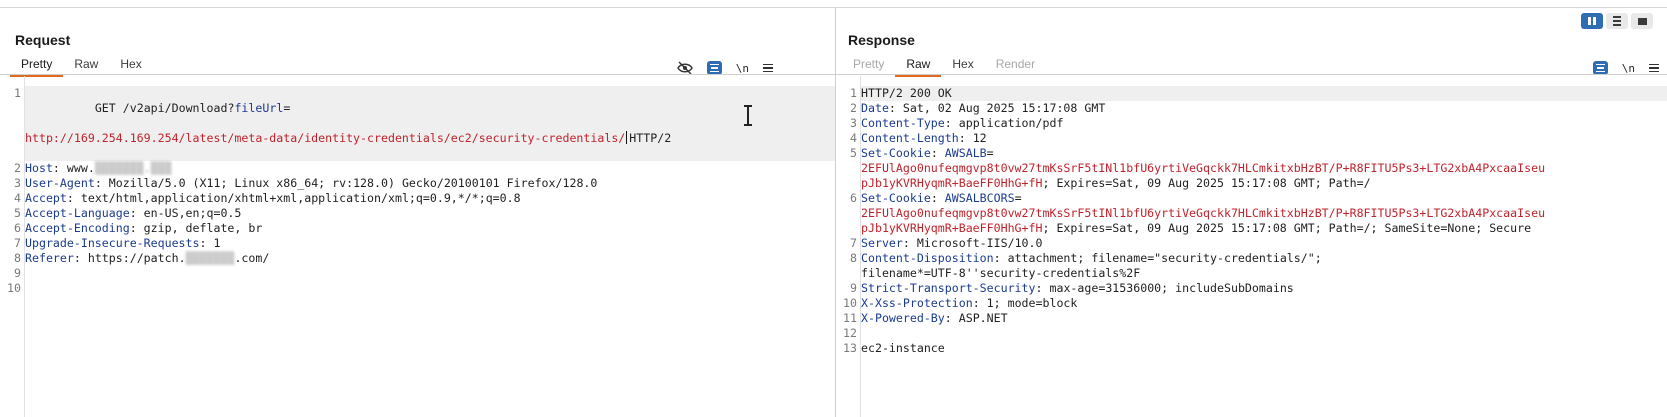 This screenshot has height=417, width=1667. I want to click on request-path: /v2api/Download?, so click(178, 108).